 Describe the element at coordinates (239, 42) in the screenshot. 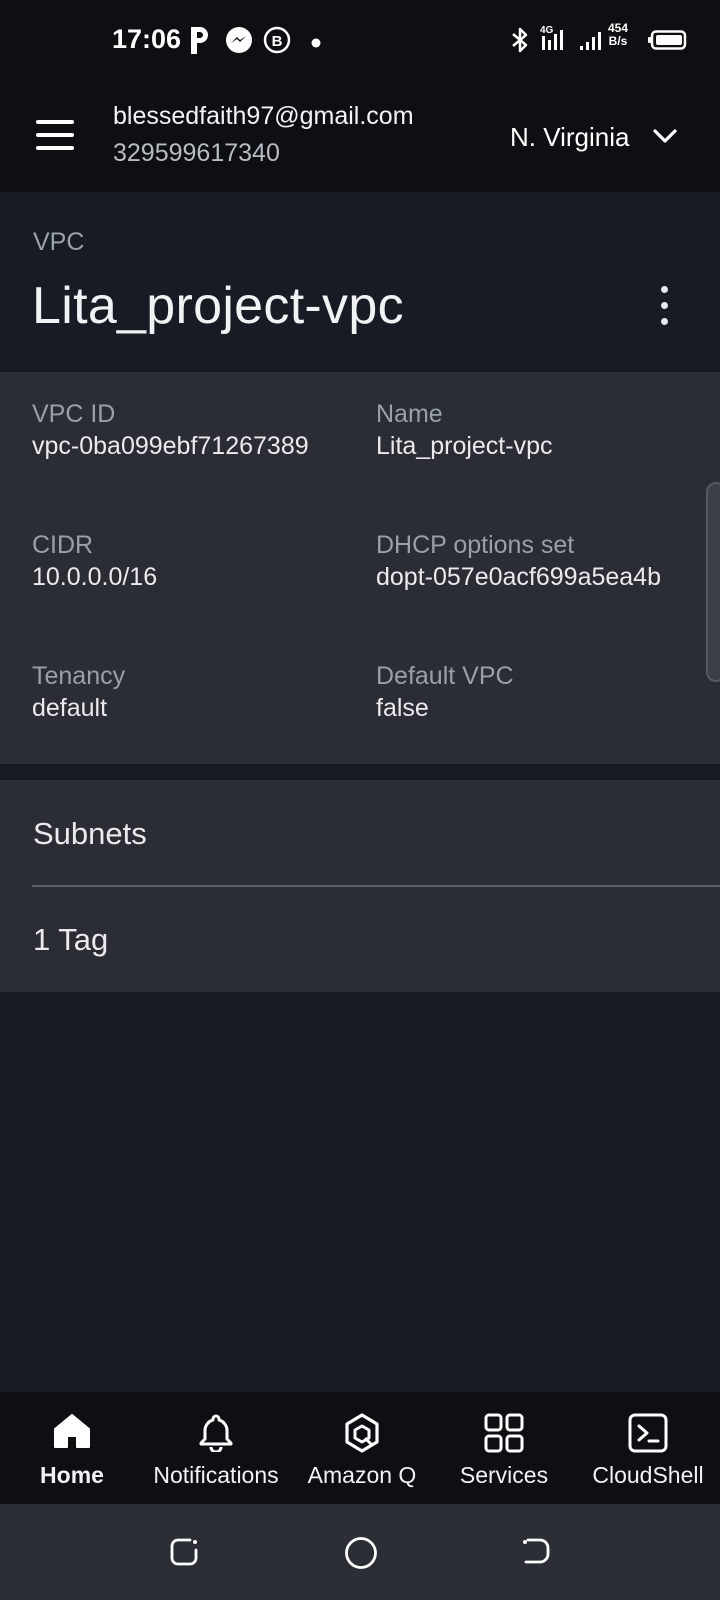

I see `messenger-icon` at that location.